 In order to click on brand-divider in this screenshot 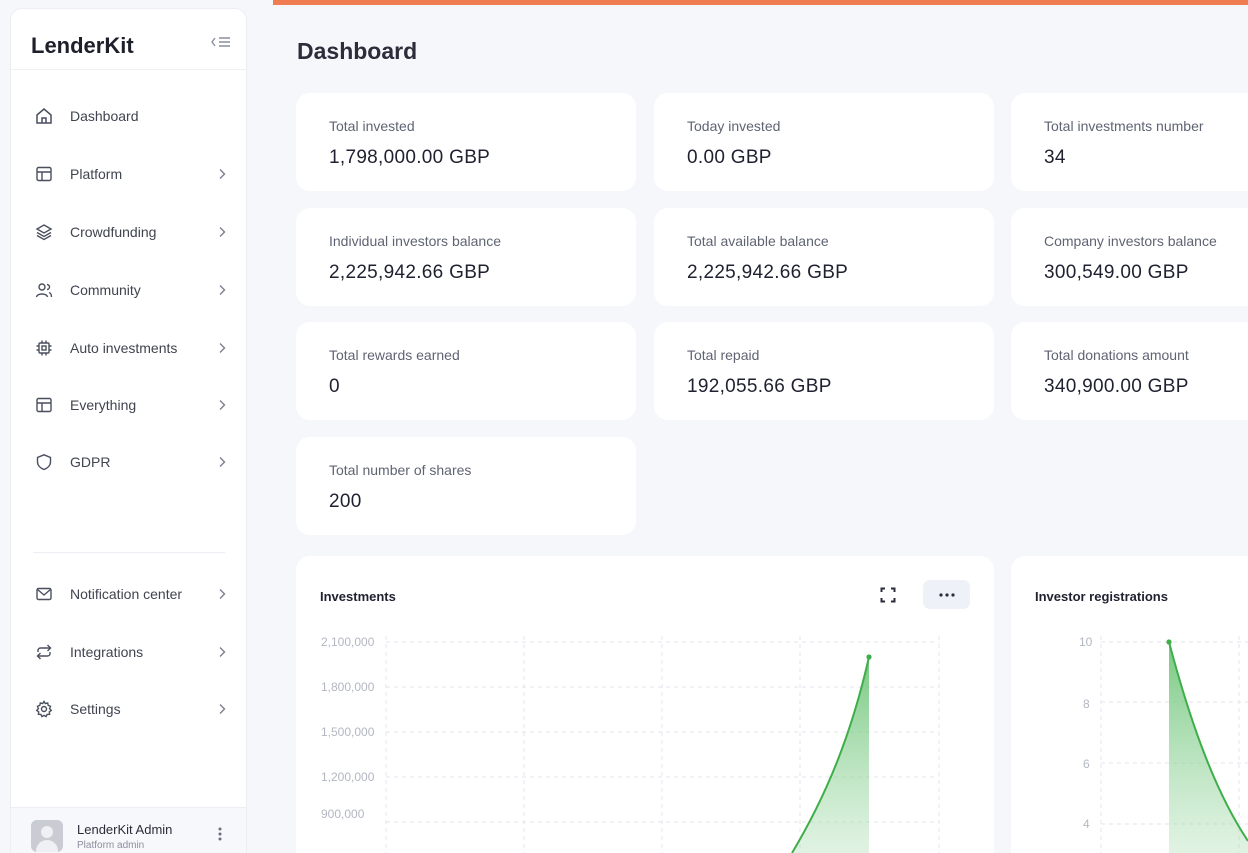, I will do `click(128, 69)`.